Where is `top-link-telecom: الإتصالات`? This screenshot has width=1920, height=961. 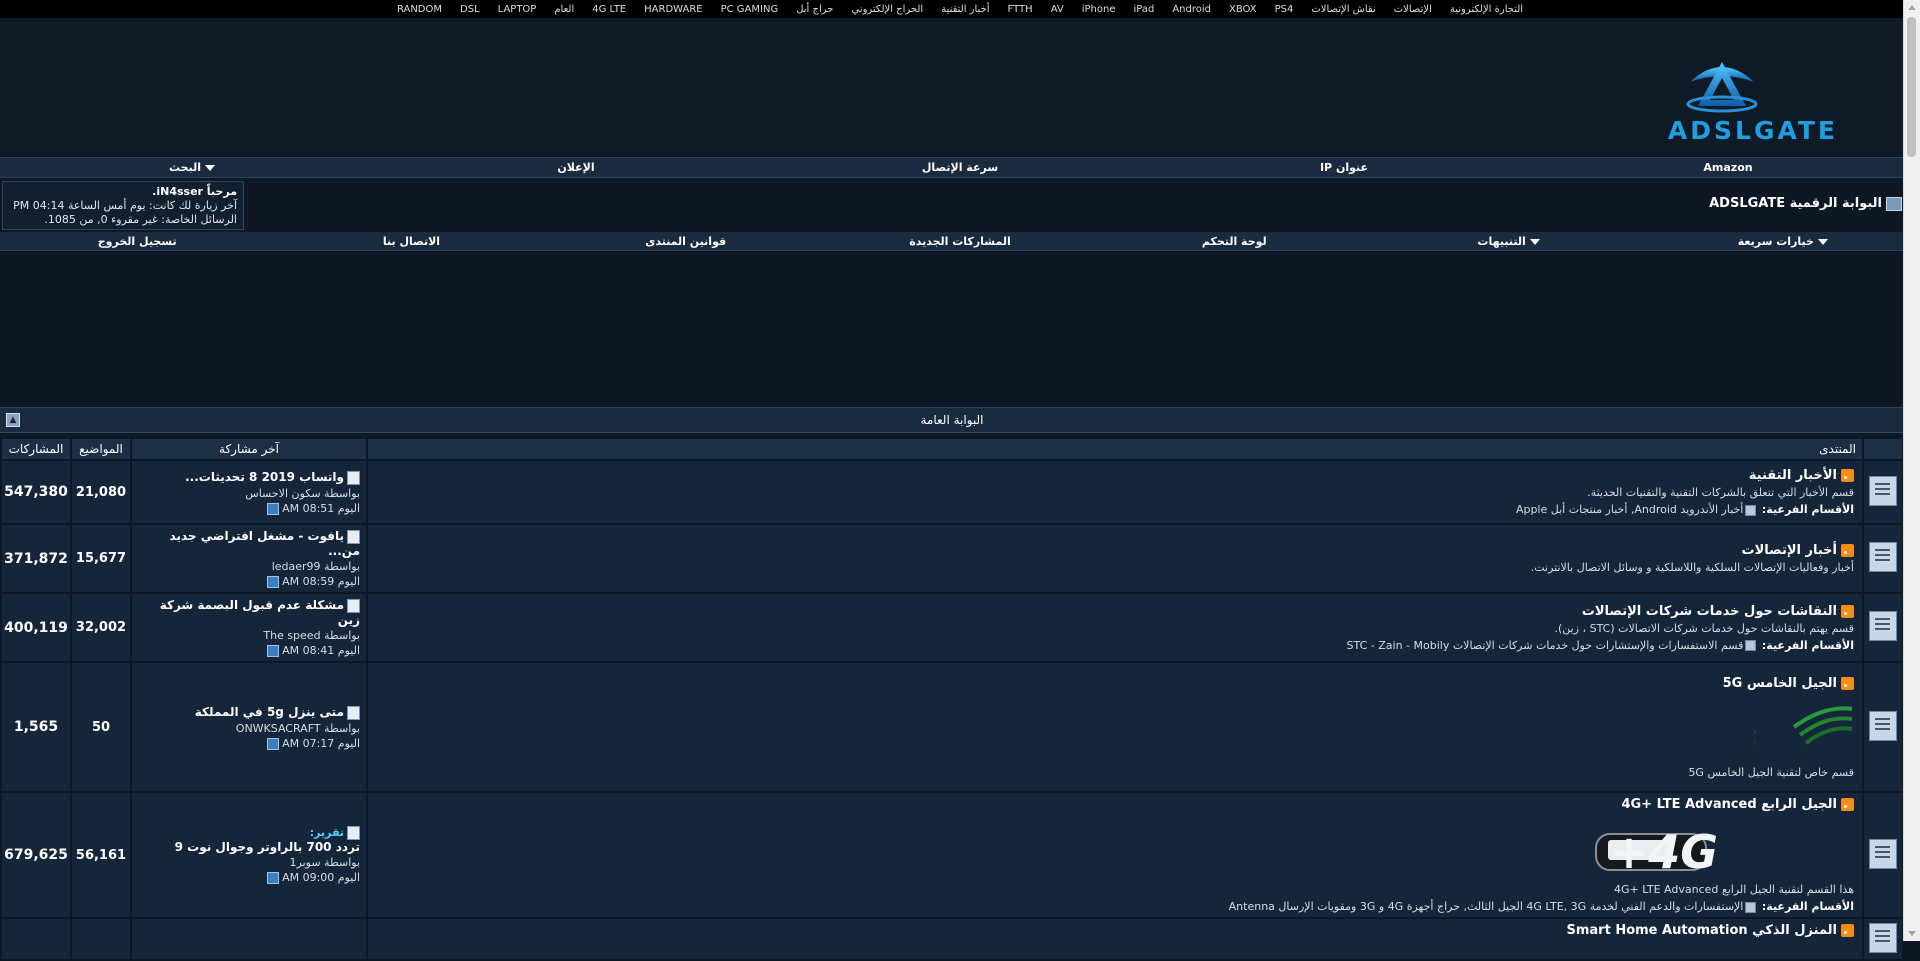 top-link-telecom: الإتصالات is located at coordinates (1413, 9).